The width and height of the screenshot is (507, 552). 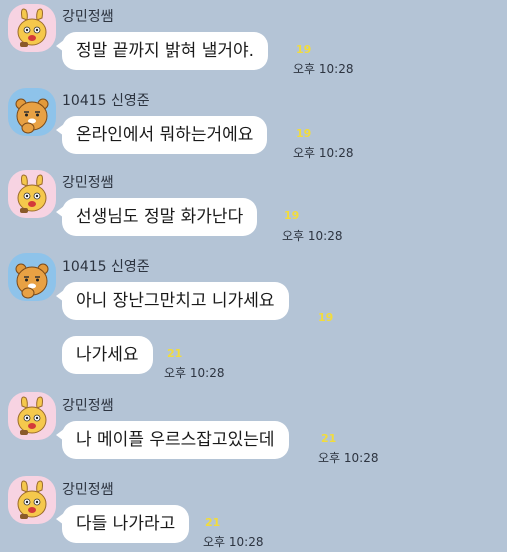 What do you see at coordinates (162, 51) in the screenshot?
I see `message-bubble: 정말 끝까지 밝혀 낼거야.` at bounding box center [162, 51].